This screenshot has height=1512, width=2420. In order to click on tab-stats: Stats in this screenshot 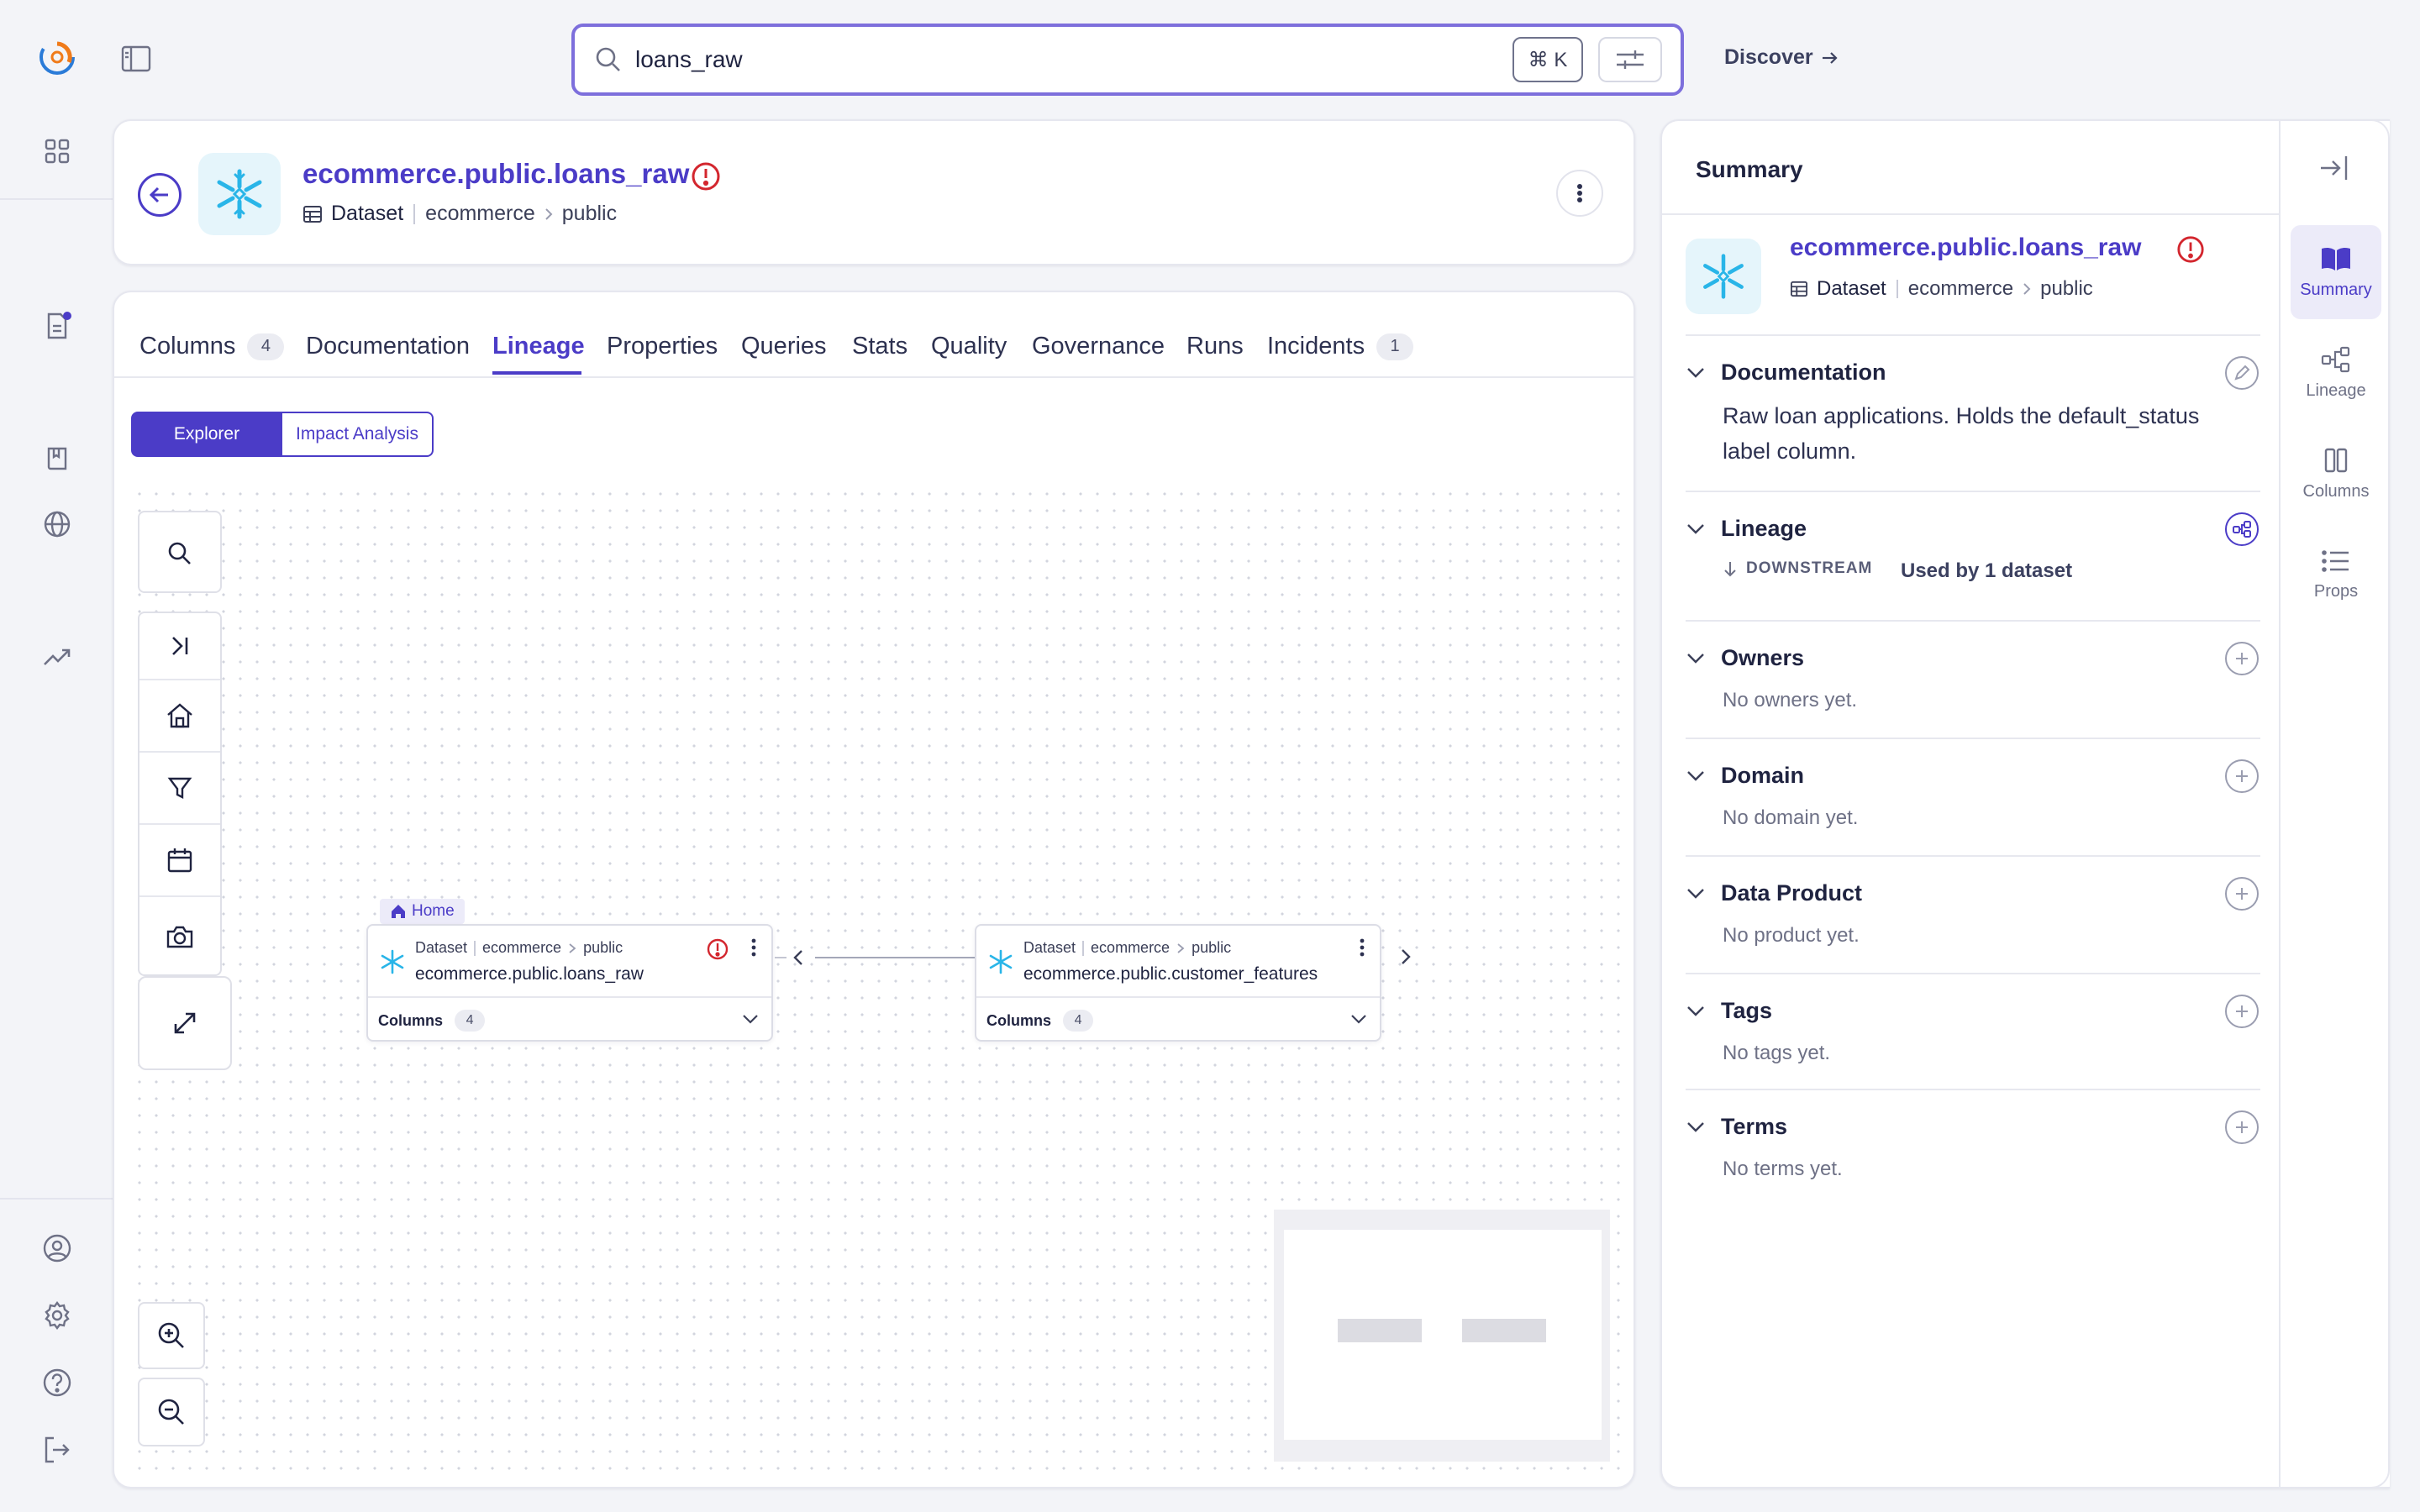, I will do `click(880, 346)`.